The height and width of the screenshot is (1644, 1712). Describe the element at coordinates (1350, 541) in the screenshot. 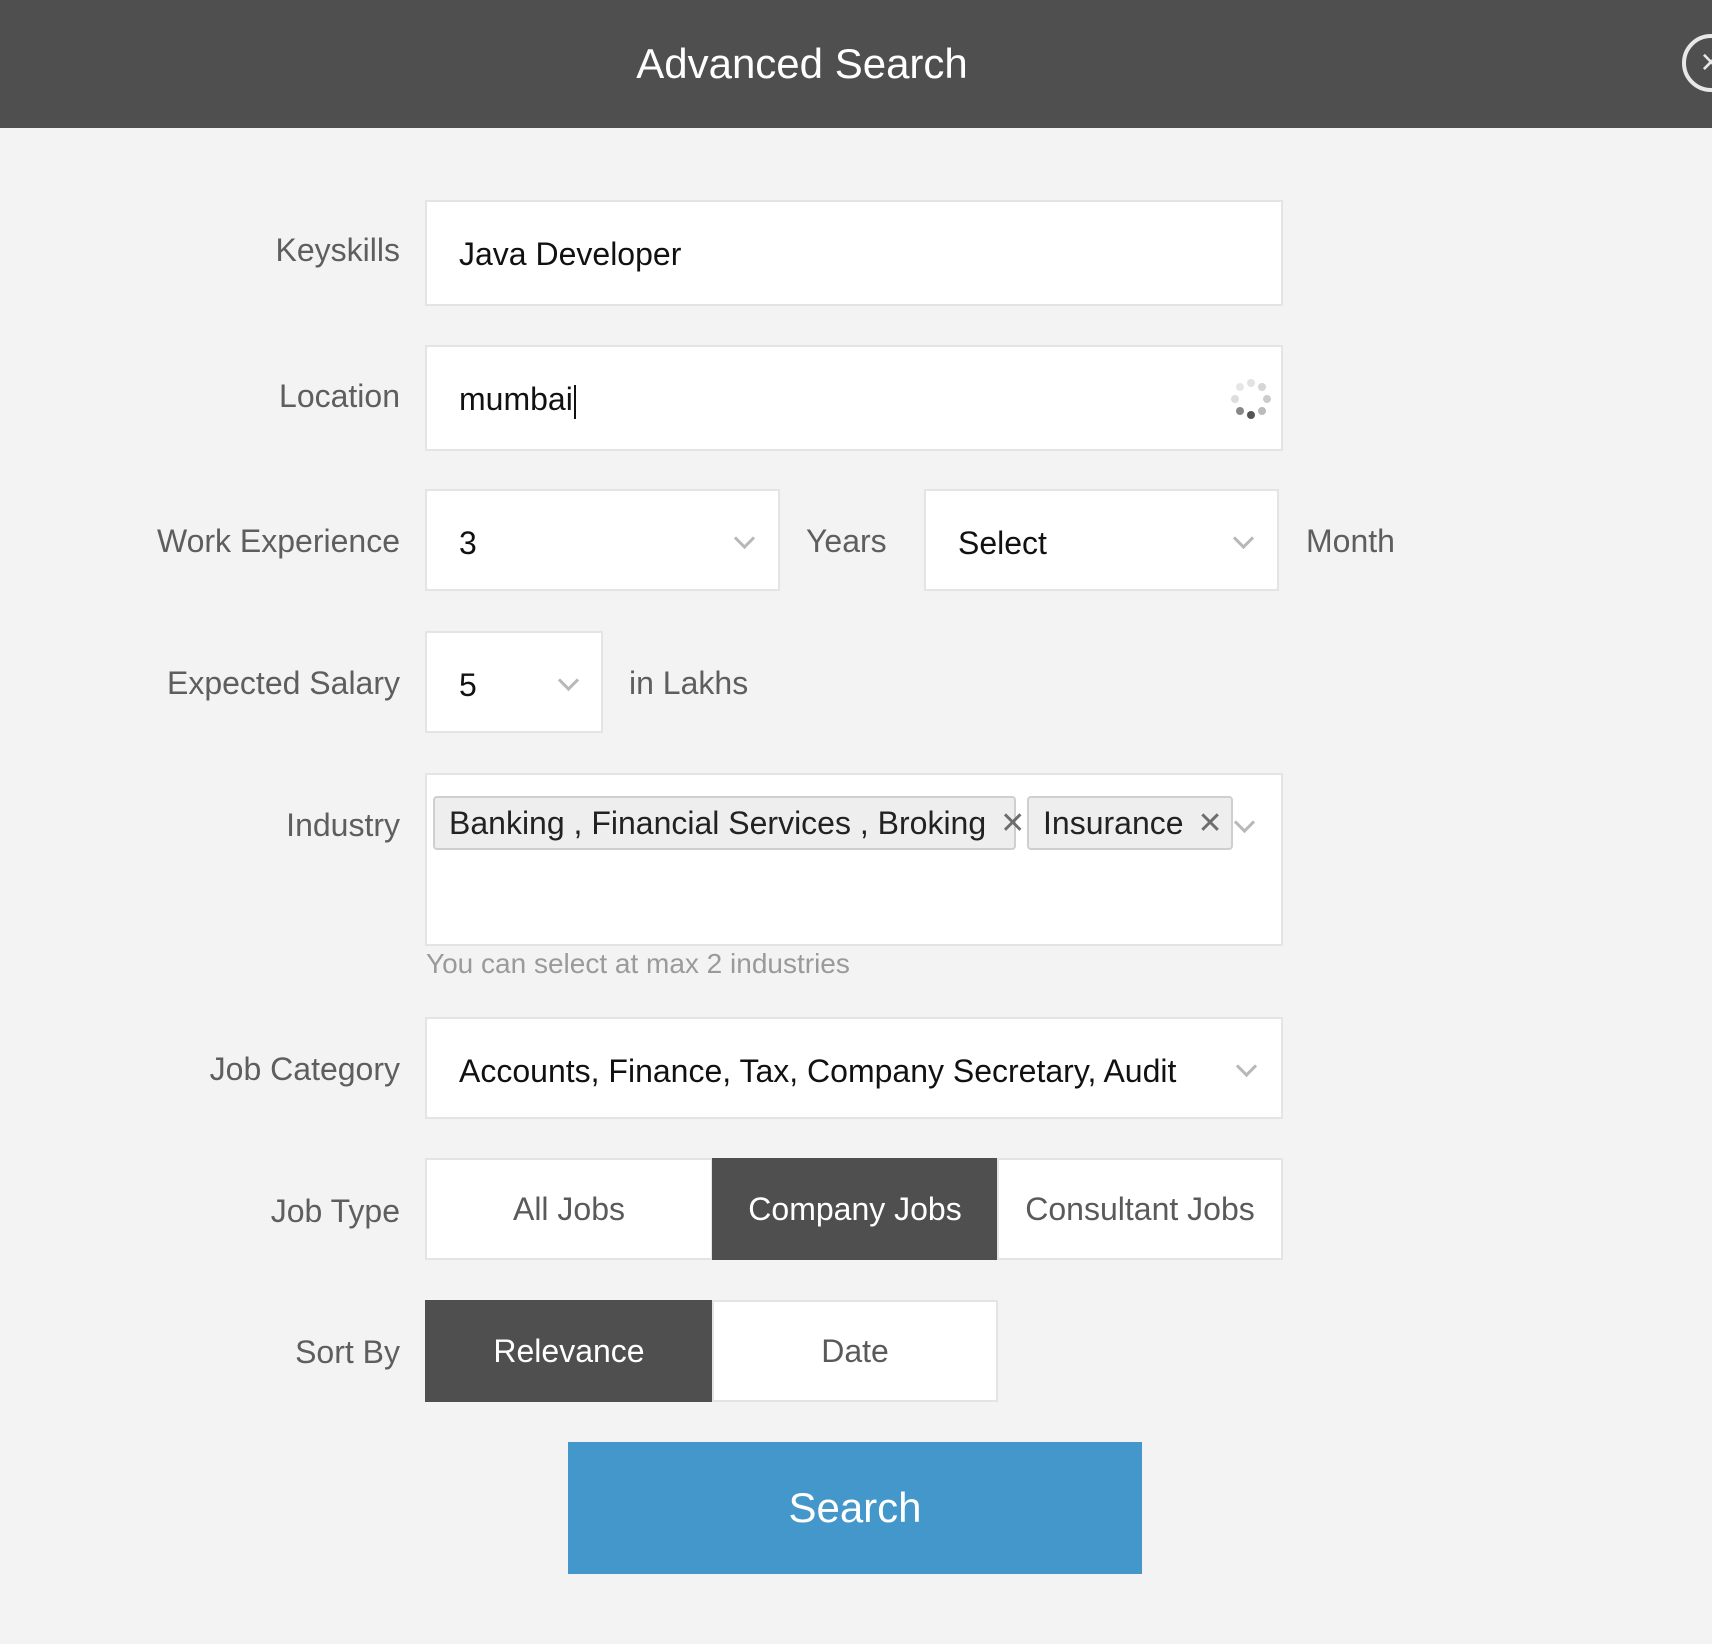

I see `month-suffix: Month` at that location.